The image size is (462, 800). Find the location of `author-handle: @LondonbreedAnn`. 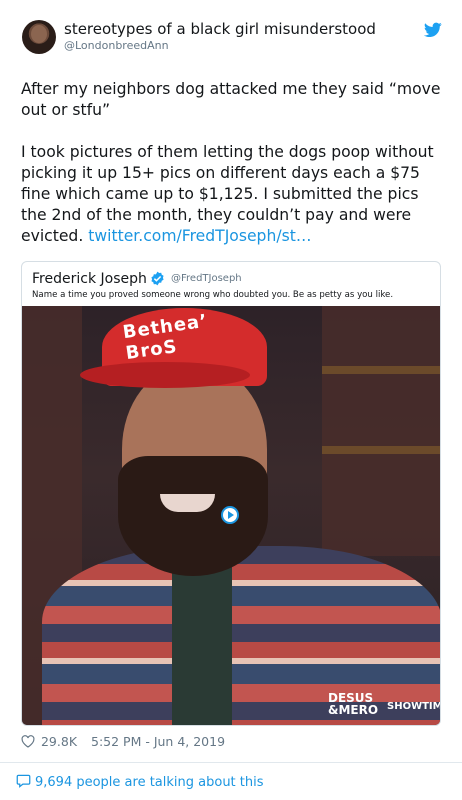

author-handle: @LondonbreedAnn is located at coordinates (116, 45).